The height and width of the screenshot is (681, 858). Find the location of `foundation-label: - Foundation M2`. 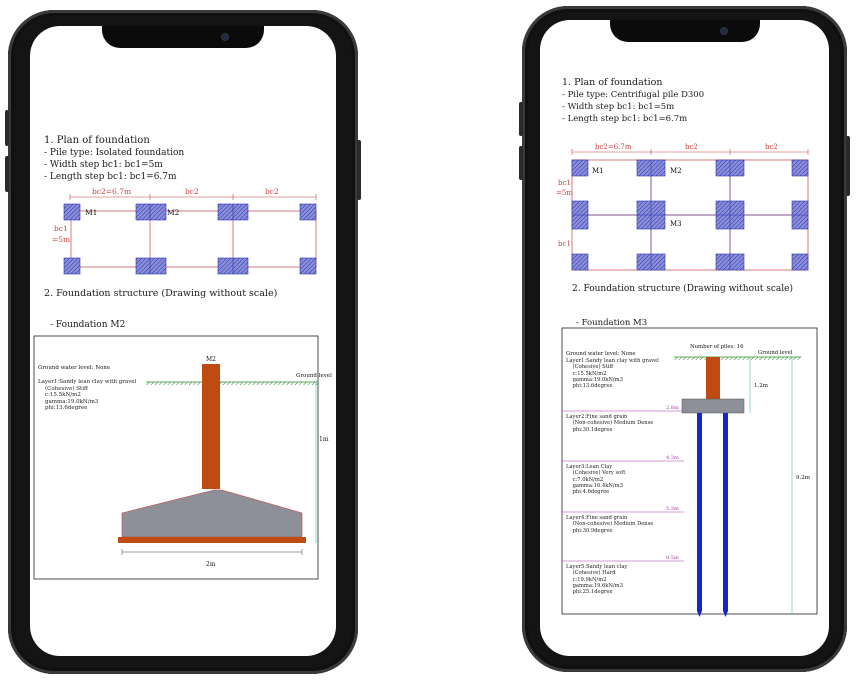

foundation-label: - Foundation M2 is located at coordinates (88, 325).